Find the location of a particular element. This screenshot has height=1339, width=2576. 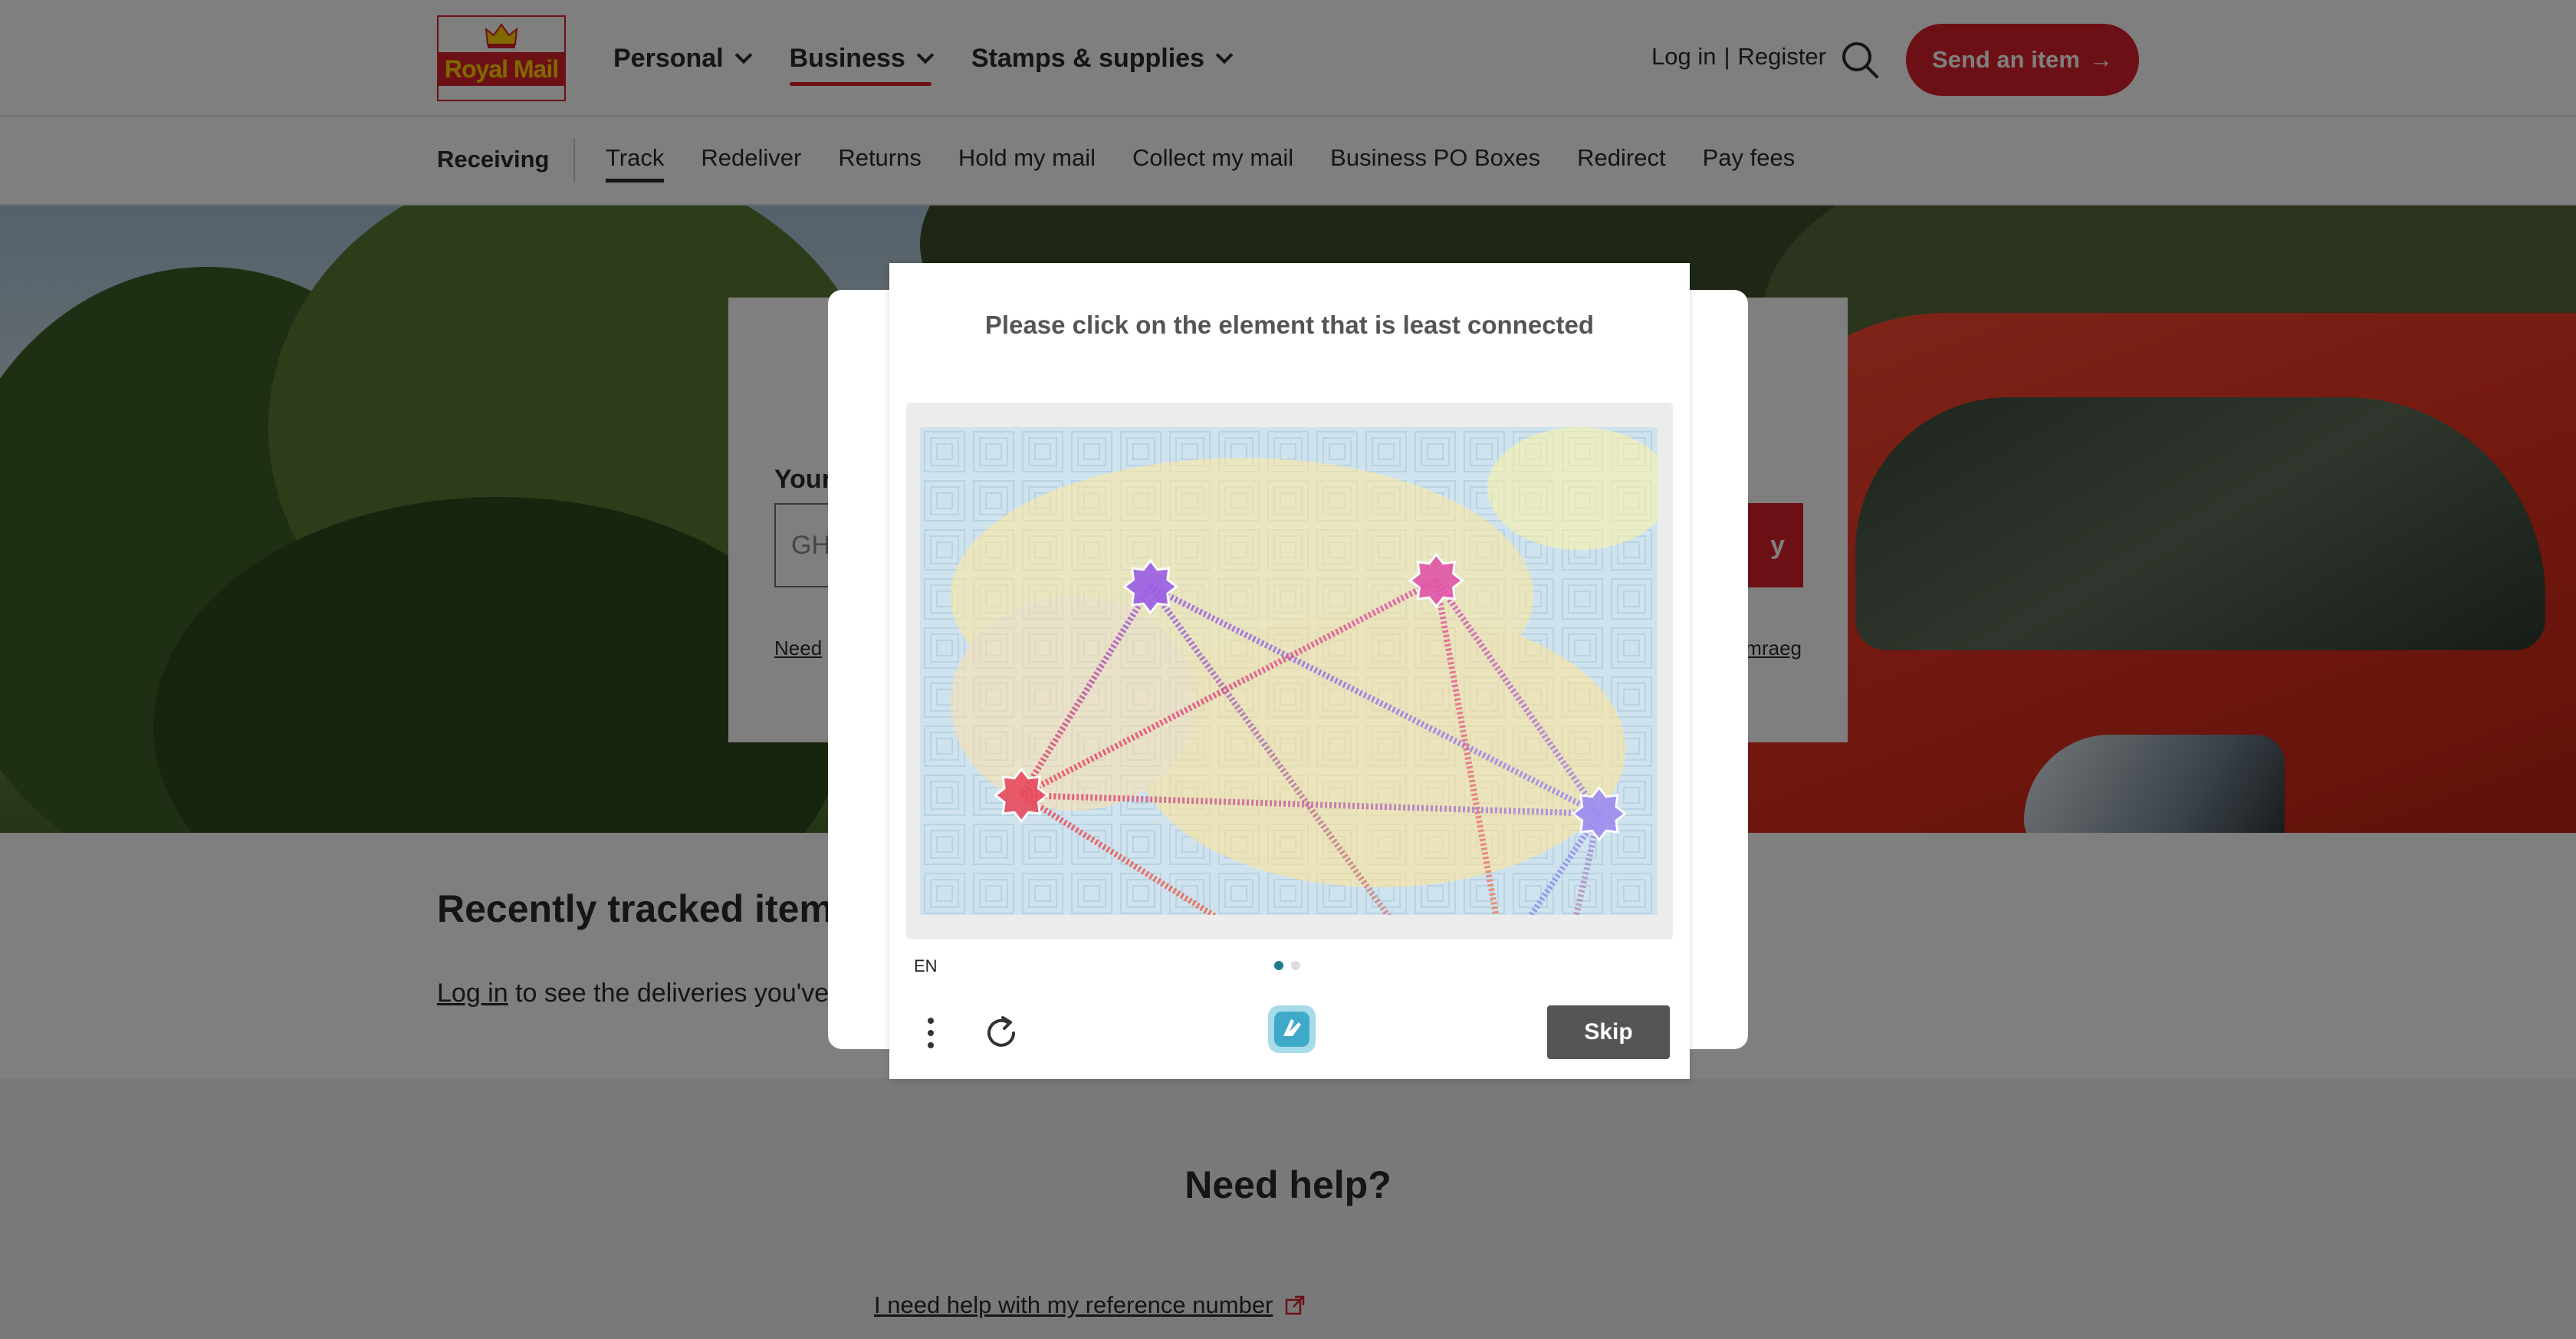

puzzle-node-purple is located at coordinates (1150, 586).